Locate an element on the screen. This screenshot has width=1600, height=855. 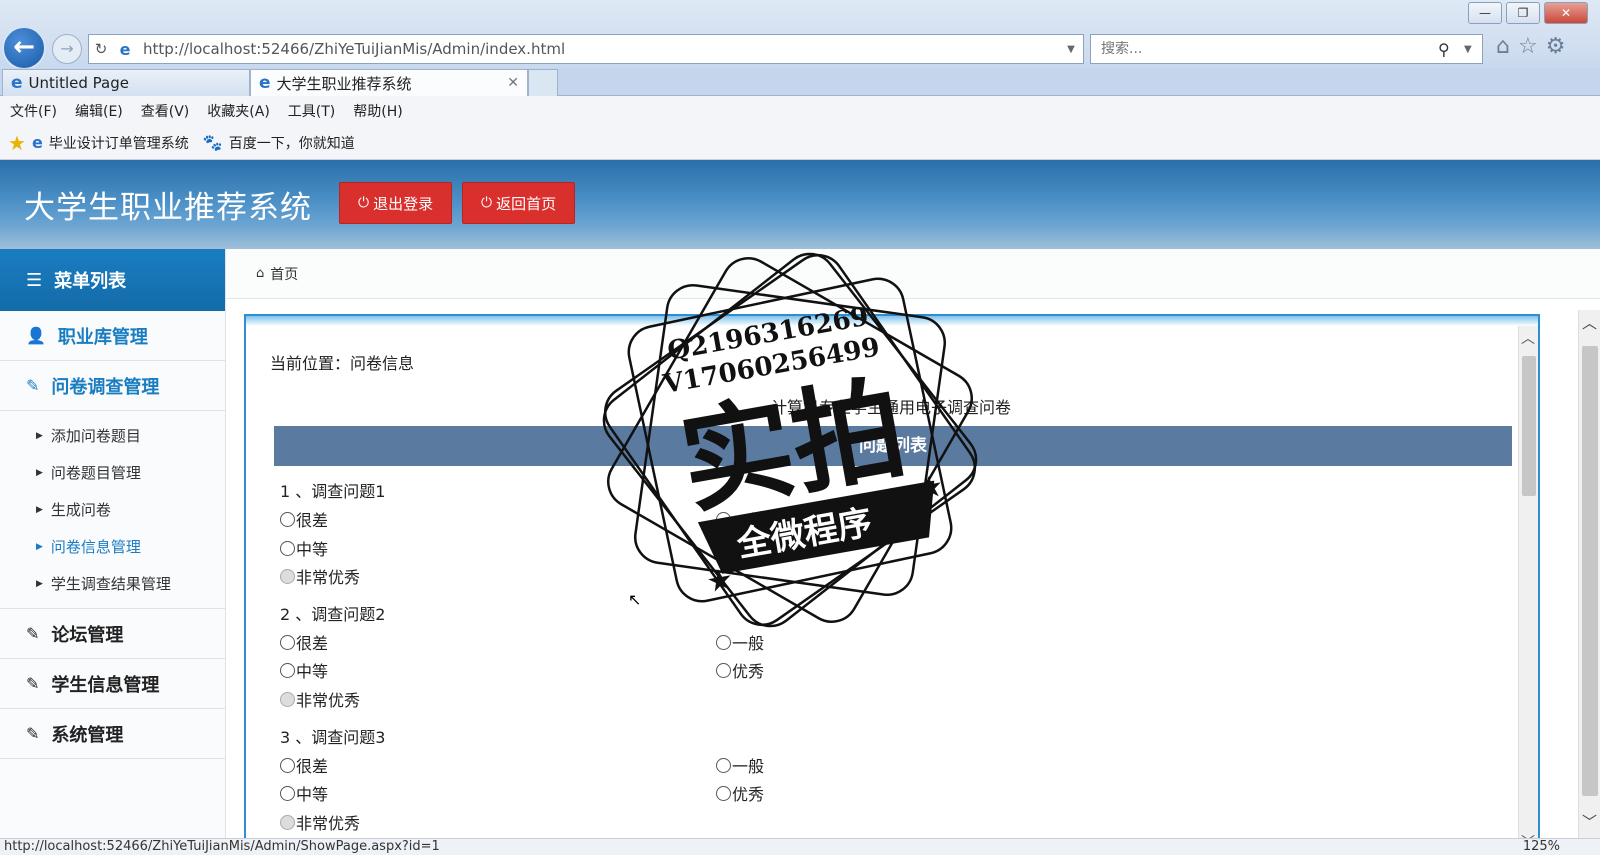
favorites-bar: ★ e 毕业设计订单管理系统 🐾 百度一下，你就知道 is located at coordinates (800, 143).